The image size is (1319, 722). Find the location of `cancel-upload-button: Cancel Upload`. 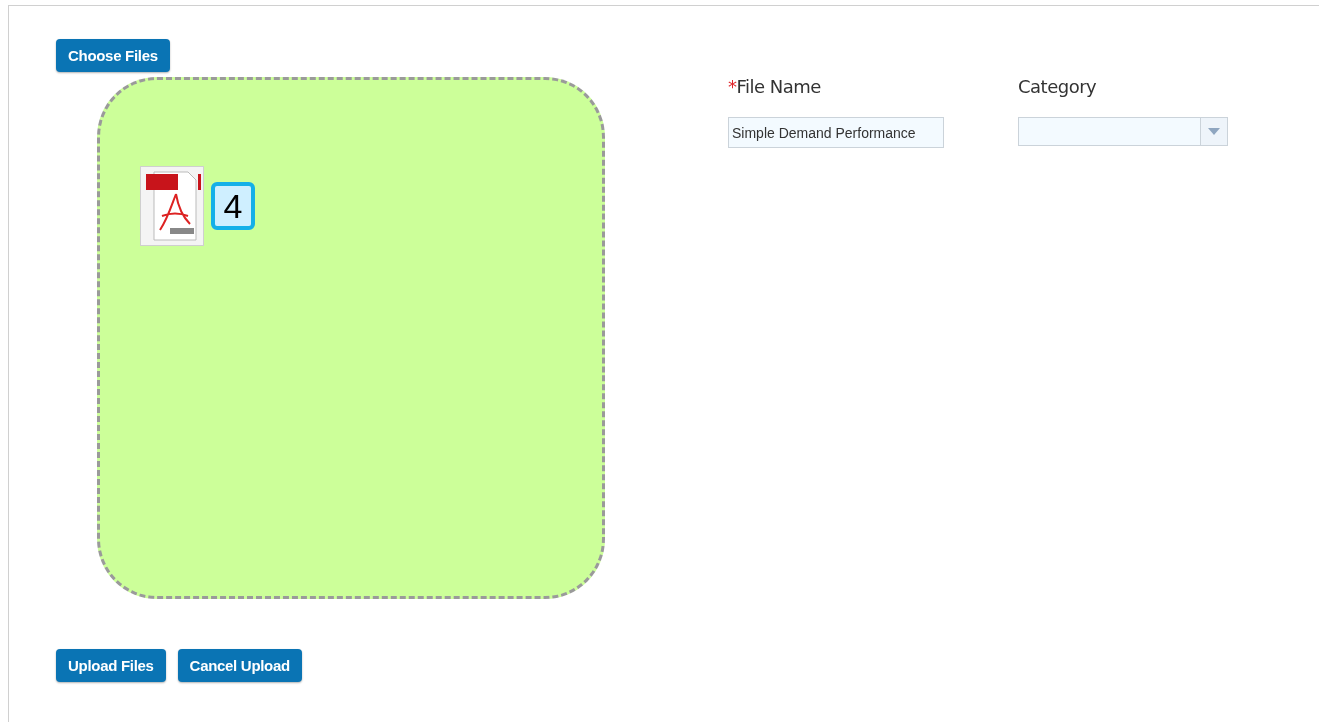

cancel-upload-button: Cancel Upload is located at coordinates (239, 665).